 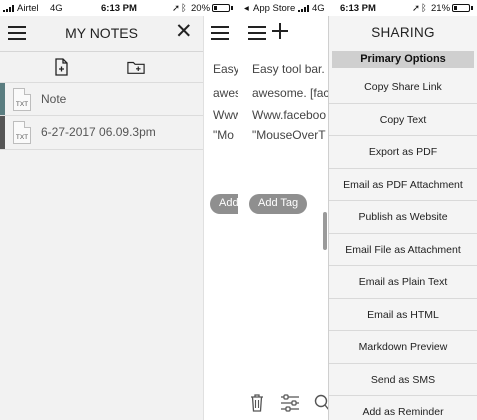 I want to click on note-list-item: TXT 6-27-2017 06.09.3pm, so click(x=101, y=133).